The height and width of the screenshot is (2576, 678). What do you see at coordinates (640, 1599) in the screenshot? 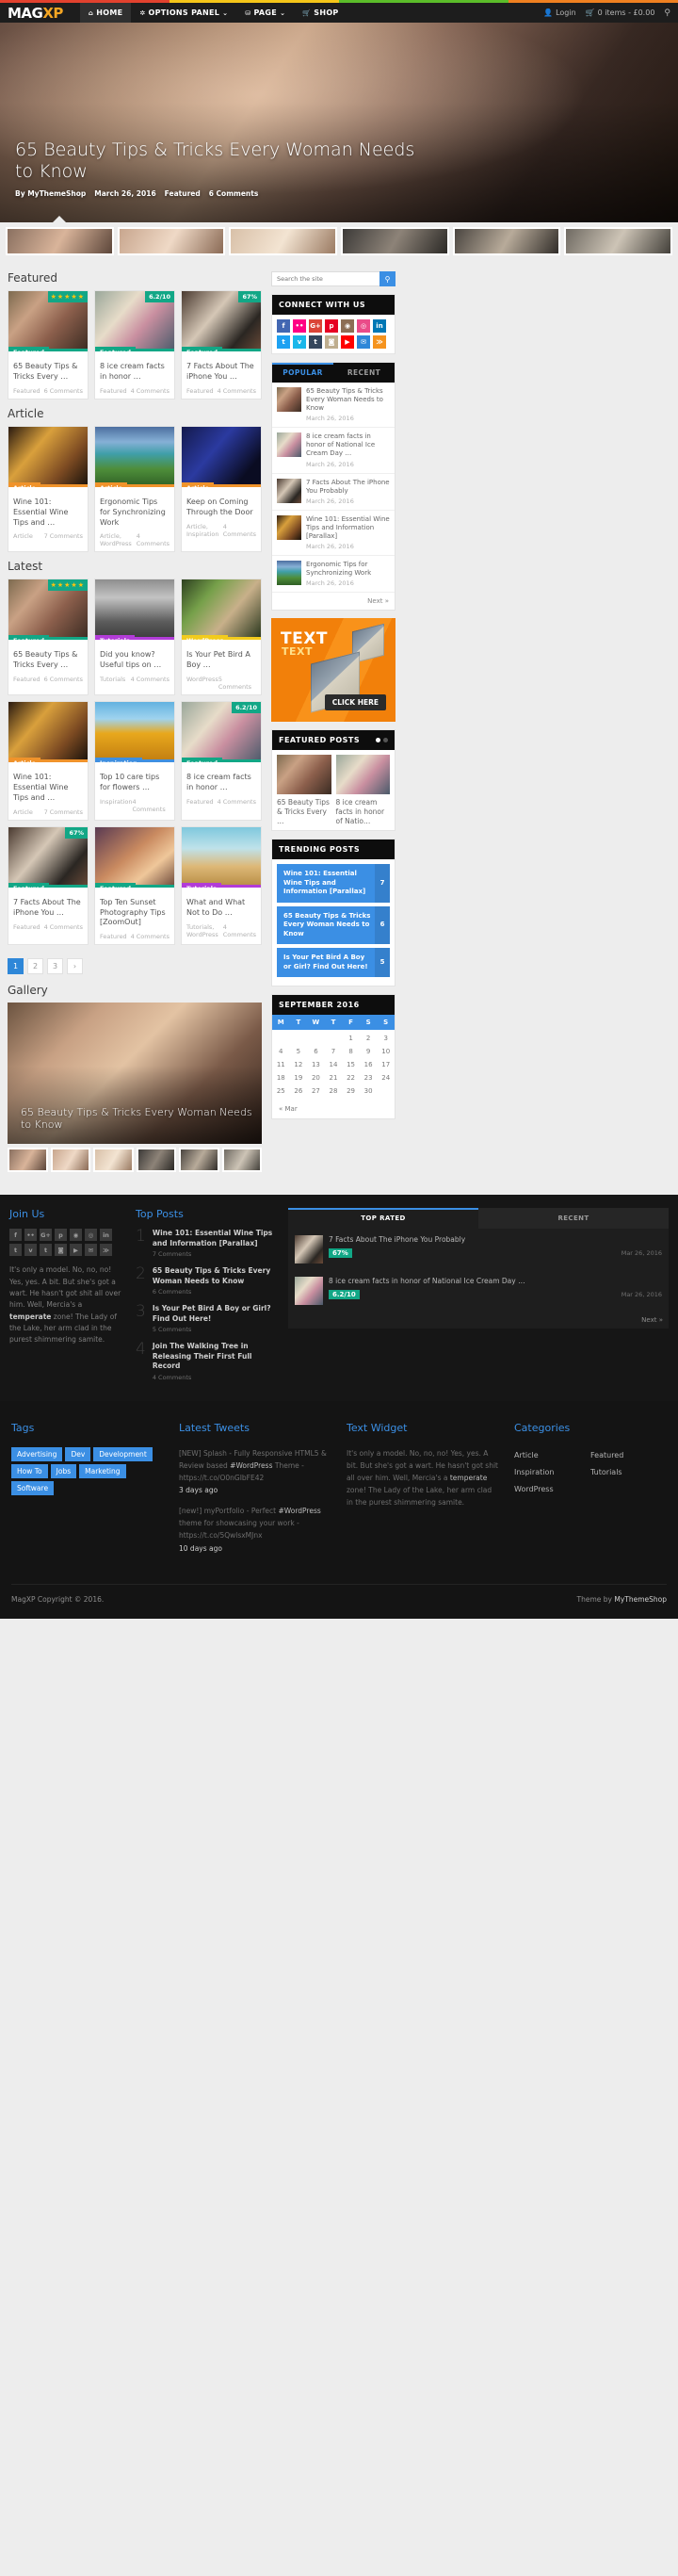
I see `theme-name: MyThemeShop` at bounding box center [640, 1599].